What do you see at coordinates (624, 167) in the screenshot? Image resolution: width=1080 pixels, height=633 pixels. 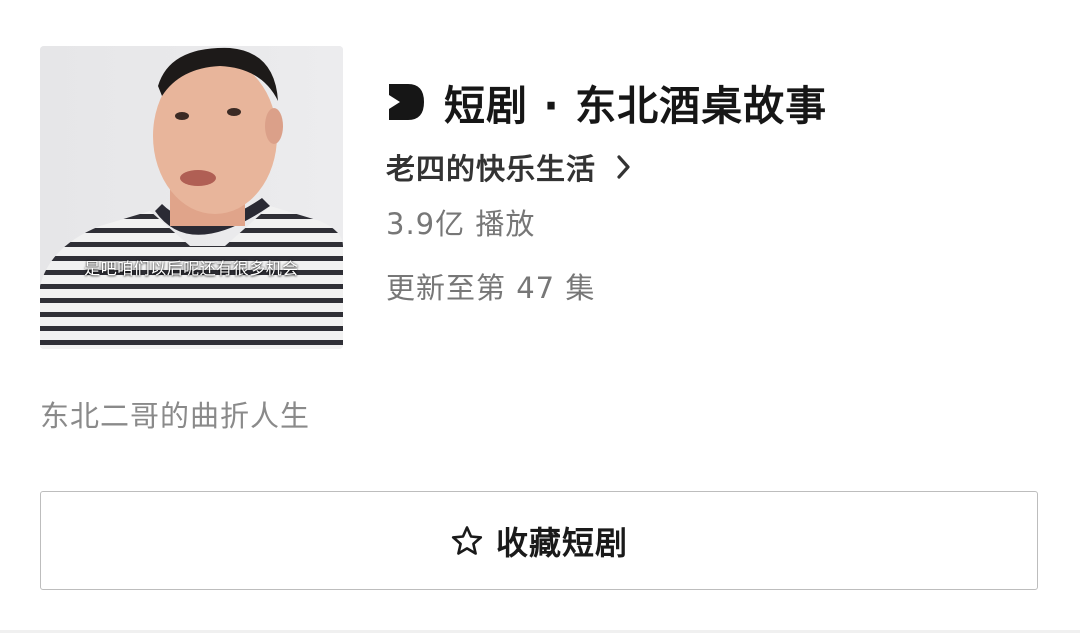 I see `chevron-right-icon` at bounding box center [624, 167].